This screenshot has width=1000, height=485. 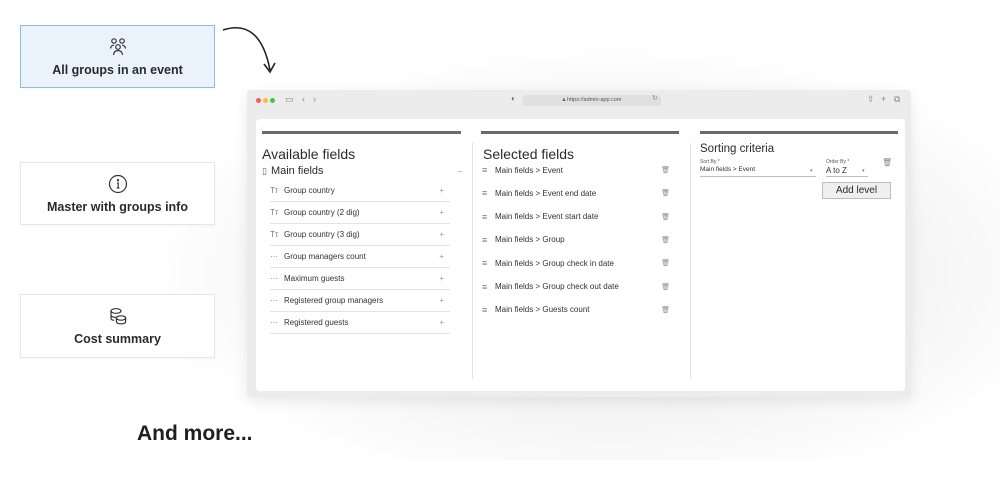 What do you see at coordinates (117, 206) in the screenshot?
I see `card-label: Master with groups info` at bounding box center [117, 206].